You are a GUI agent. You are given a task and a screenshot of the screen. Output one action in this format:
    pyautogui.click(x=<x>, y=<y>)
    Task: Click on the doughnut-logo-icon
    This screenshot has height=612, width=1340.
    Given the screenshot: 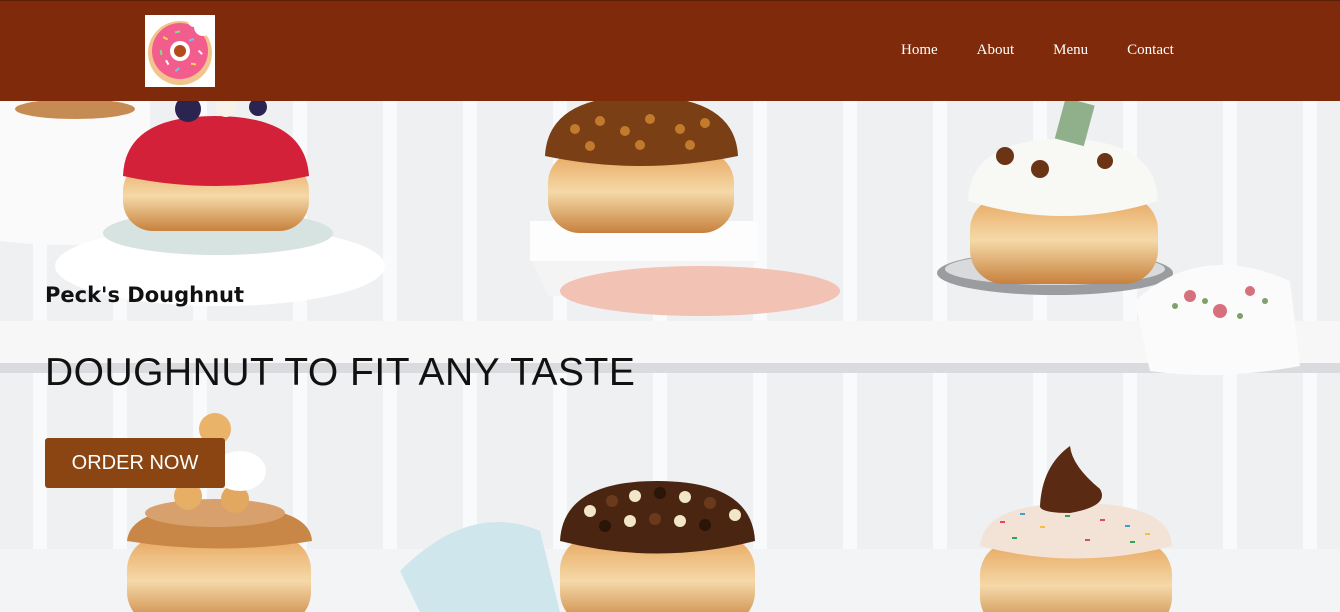 What is the action you would take?
    pyautogui.click(x=180, y=50)
    